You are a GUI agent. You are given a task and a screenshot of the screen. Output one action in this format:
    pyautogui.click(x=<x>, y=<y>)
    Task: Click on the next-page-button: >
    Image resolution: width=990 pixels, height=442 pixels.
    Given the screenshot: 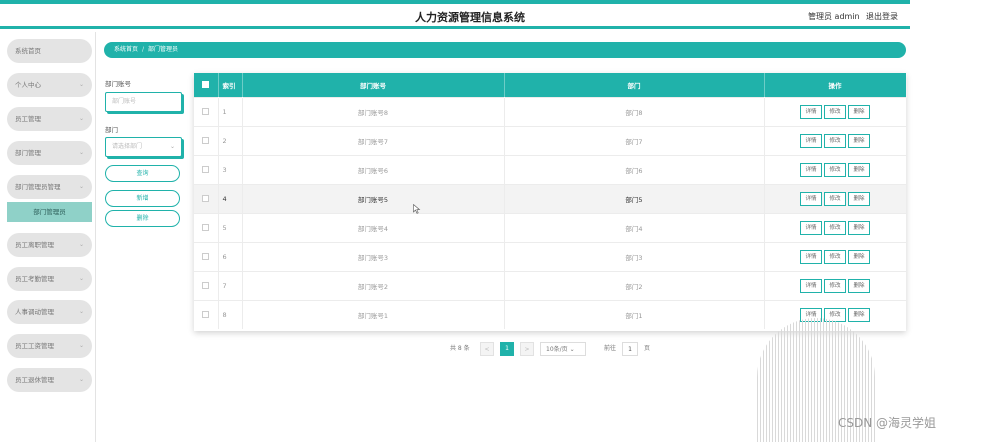 What is the action you would take?
    pyautogui.click(x=527, y=349)
    